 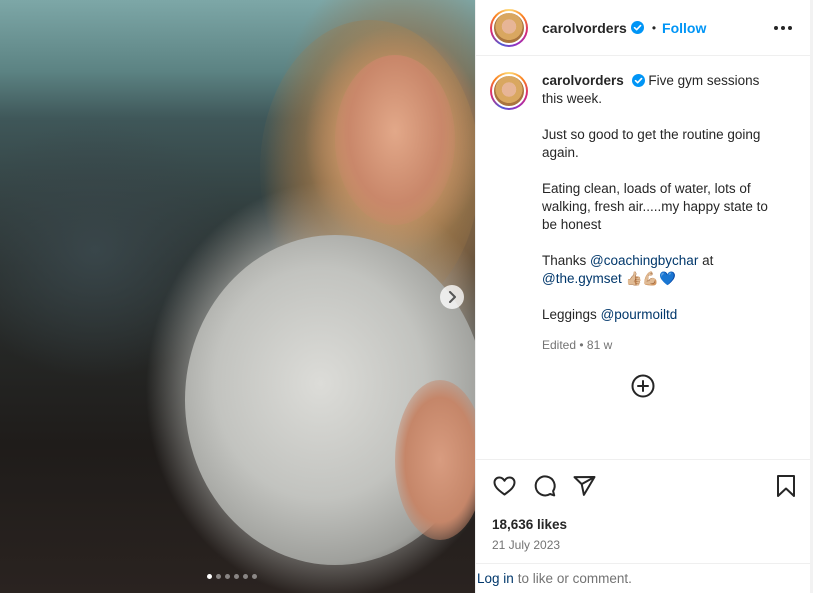 What do you see at coordinates (574, 578) in the screenshot?
I see `login-prompt-text: to like or comment.` at bounding box center [574, 578].